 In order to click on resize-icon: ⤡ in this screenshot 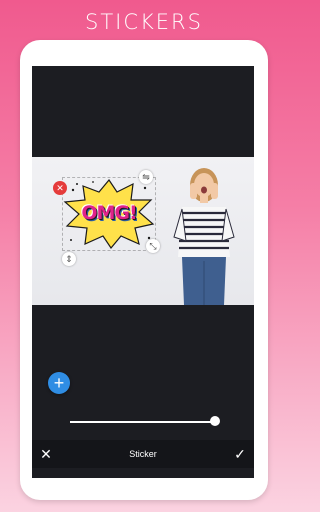, I will do `click(153, 246)`.